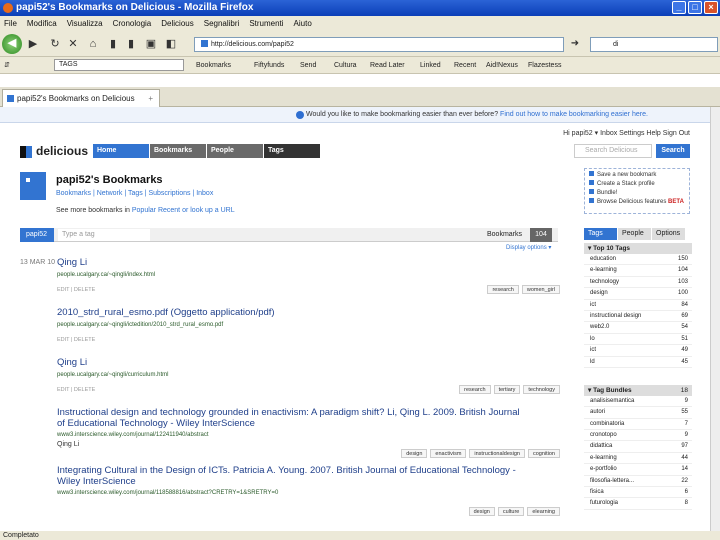 The height and width of the screenshot is (540, 720). What do you see at coordinates (541, 389) in the screenshot?
I see `tag: technology` at bounding box center [541, 389].